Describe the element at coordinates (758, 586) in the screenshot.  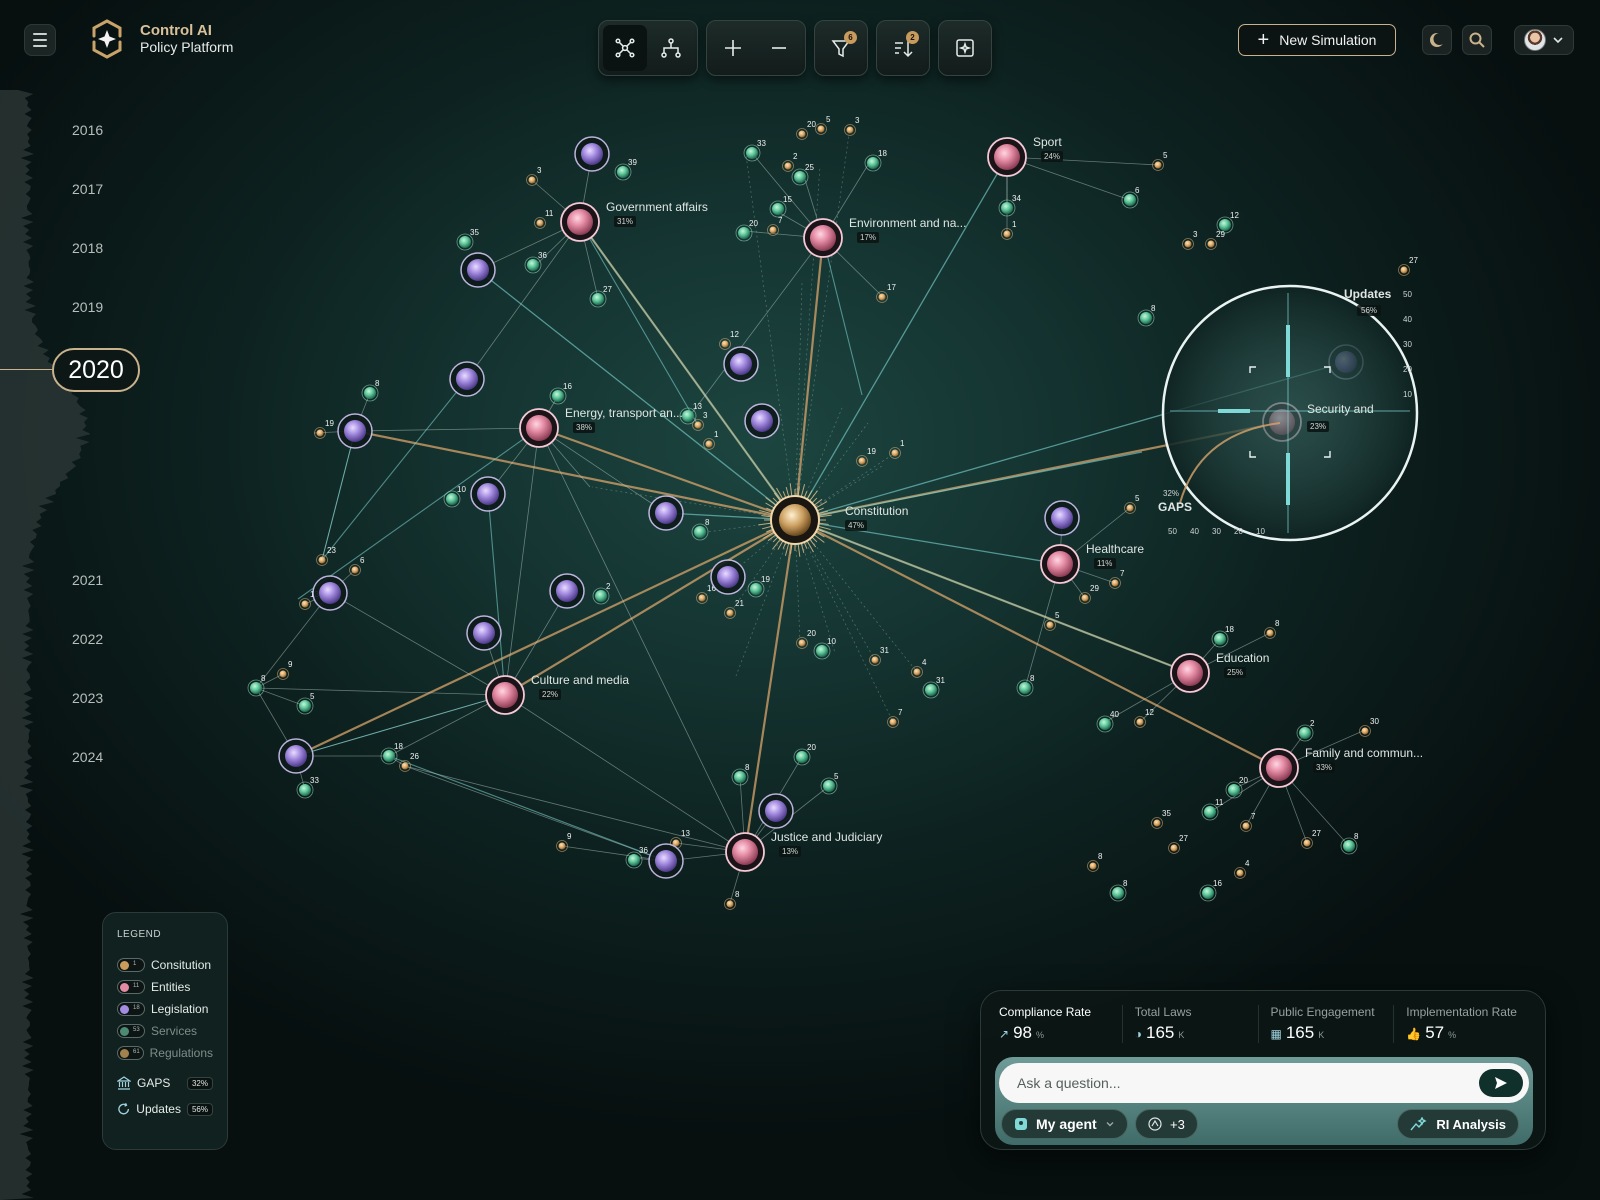
I see `service-node: 19` at that location.